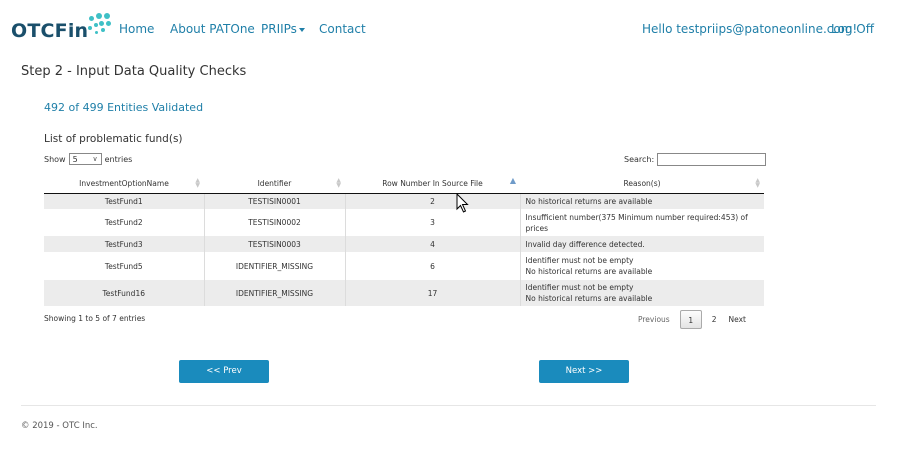 This screenshot has width=902, height=452. Describe the element at coordinates (85, 159) in the screenshot. I see `entries-select: 5 ∨` at that location.